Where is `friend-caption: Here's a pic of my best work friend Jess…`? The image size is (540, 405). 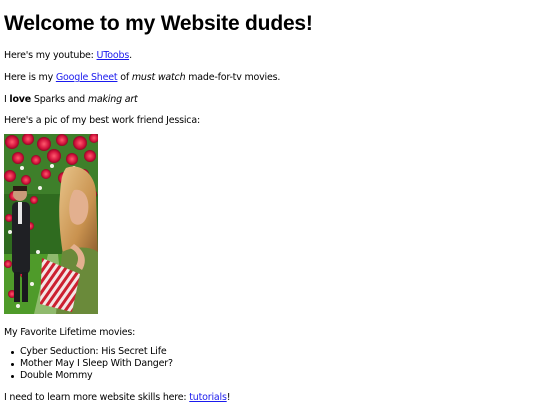
friend-caption: Here's a pic of my best work friend Jess… is located at coordinates (102, 120).